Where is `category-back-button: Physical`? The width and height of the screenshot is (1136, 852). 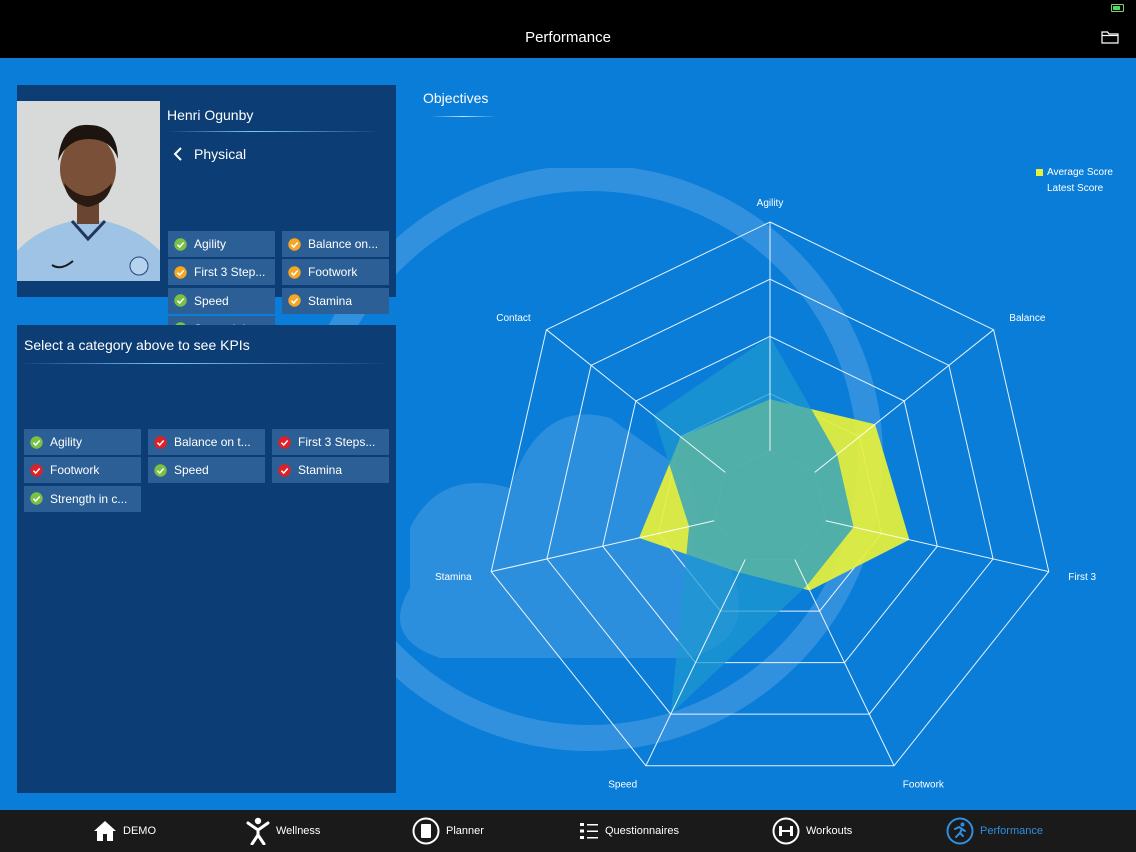 category-back-button: Physical is located at coordinates (209, 154).